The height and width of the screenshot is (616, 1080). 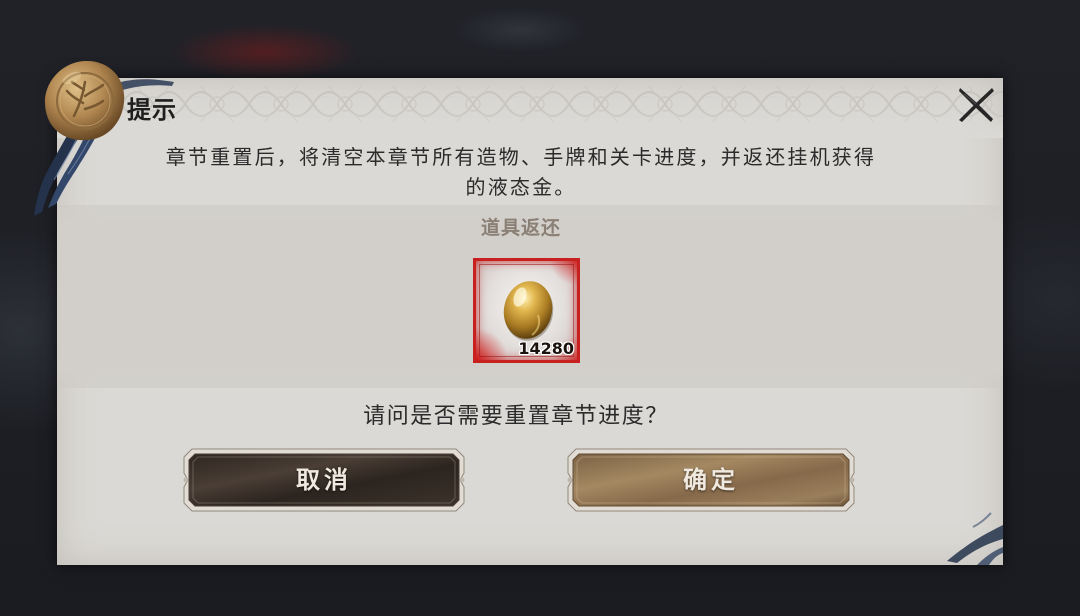 What do you see at coordinates (530, 108) in the screenshot?
I see `lace-fade` at bounding box center [530, 108].